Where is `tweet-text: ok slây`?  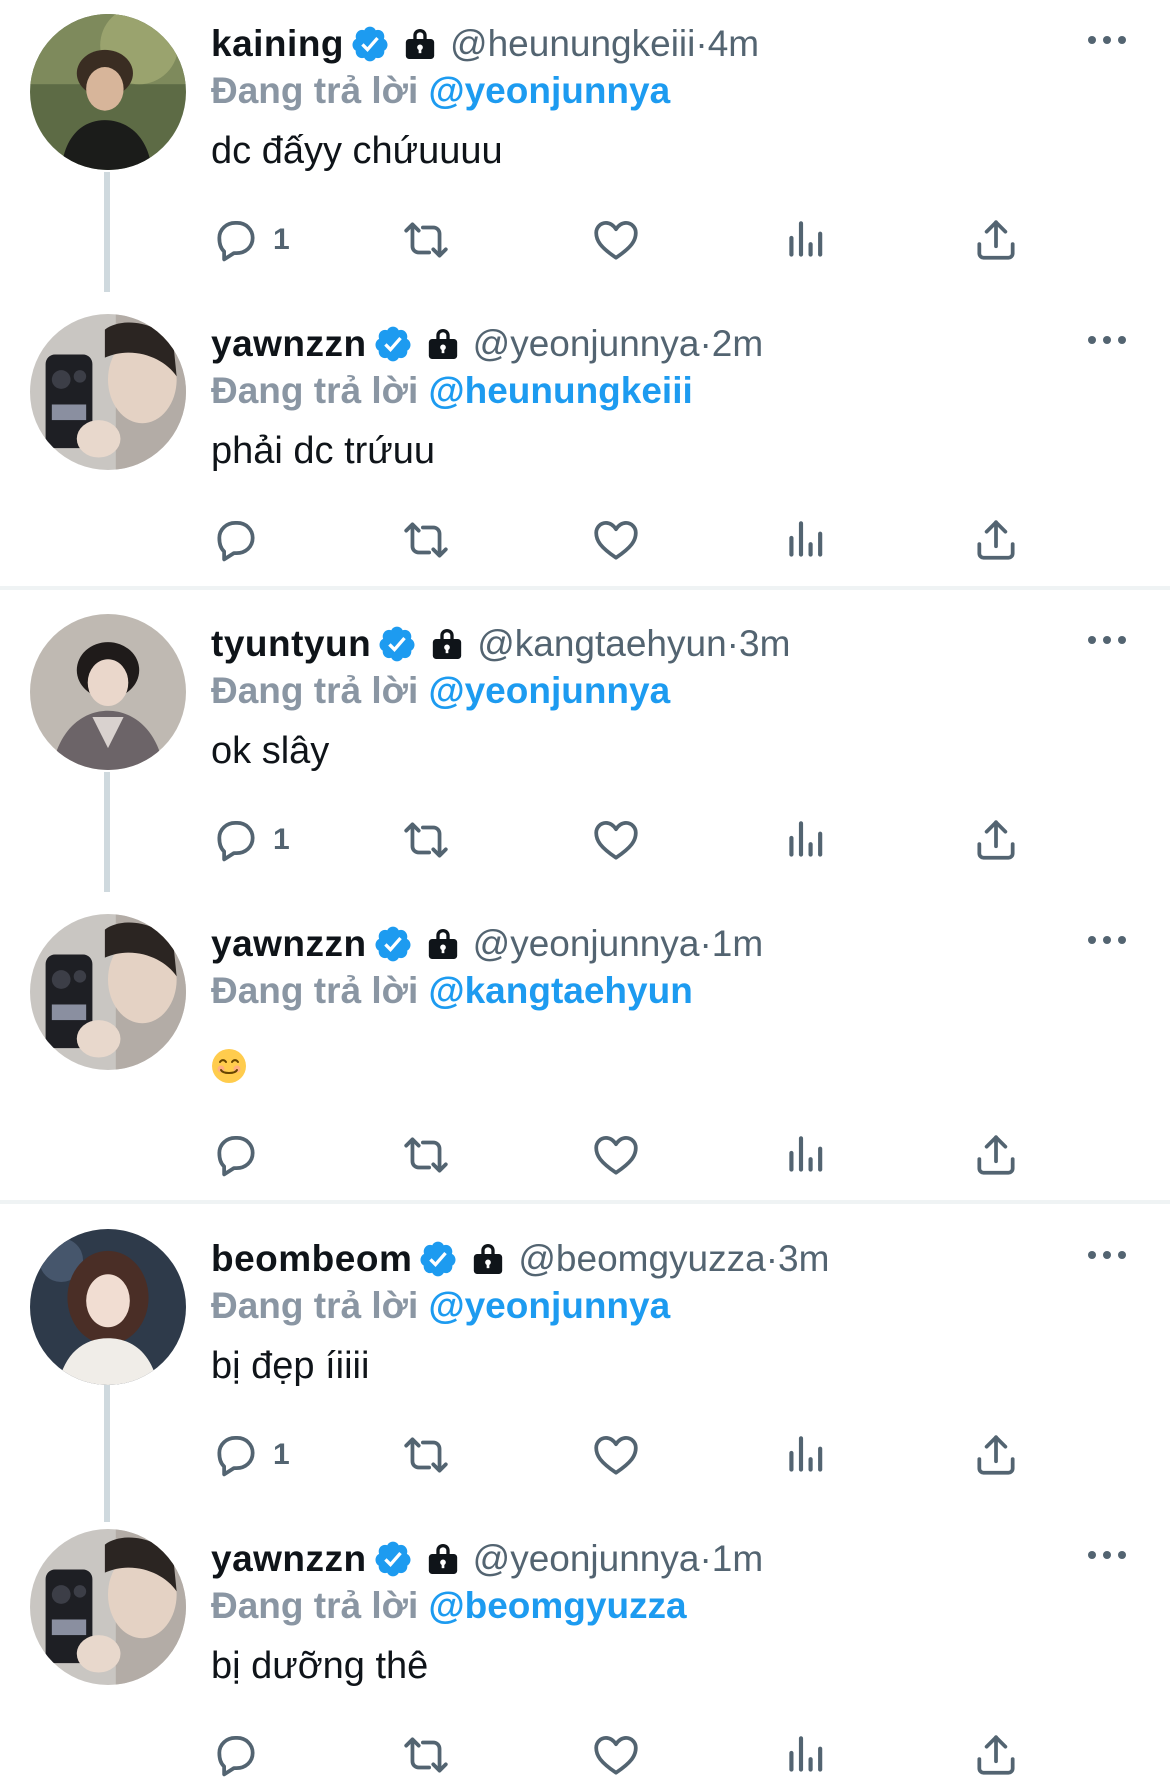 tweet-text: ok slây is located at coordinates (270, 751).